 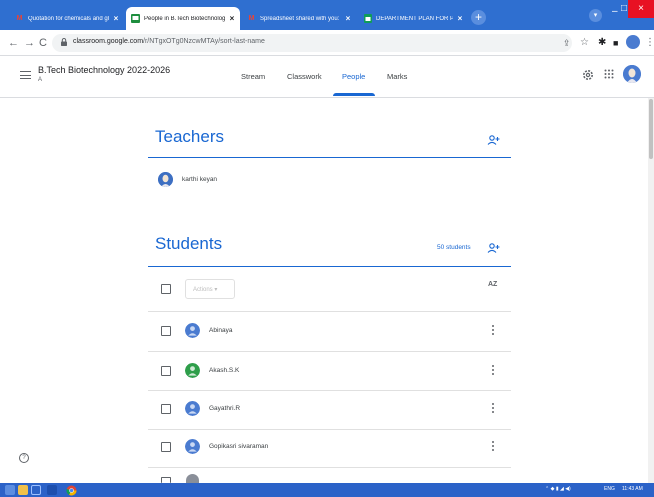 What do you see at coordinates (492, 284) in the screenshot?
I see `sort-az-icon: AZ` at bounding box center [492, 284].